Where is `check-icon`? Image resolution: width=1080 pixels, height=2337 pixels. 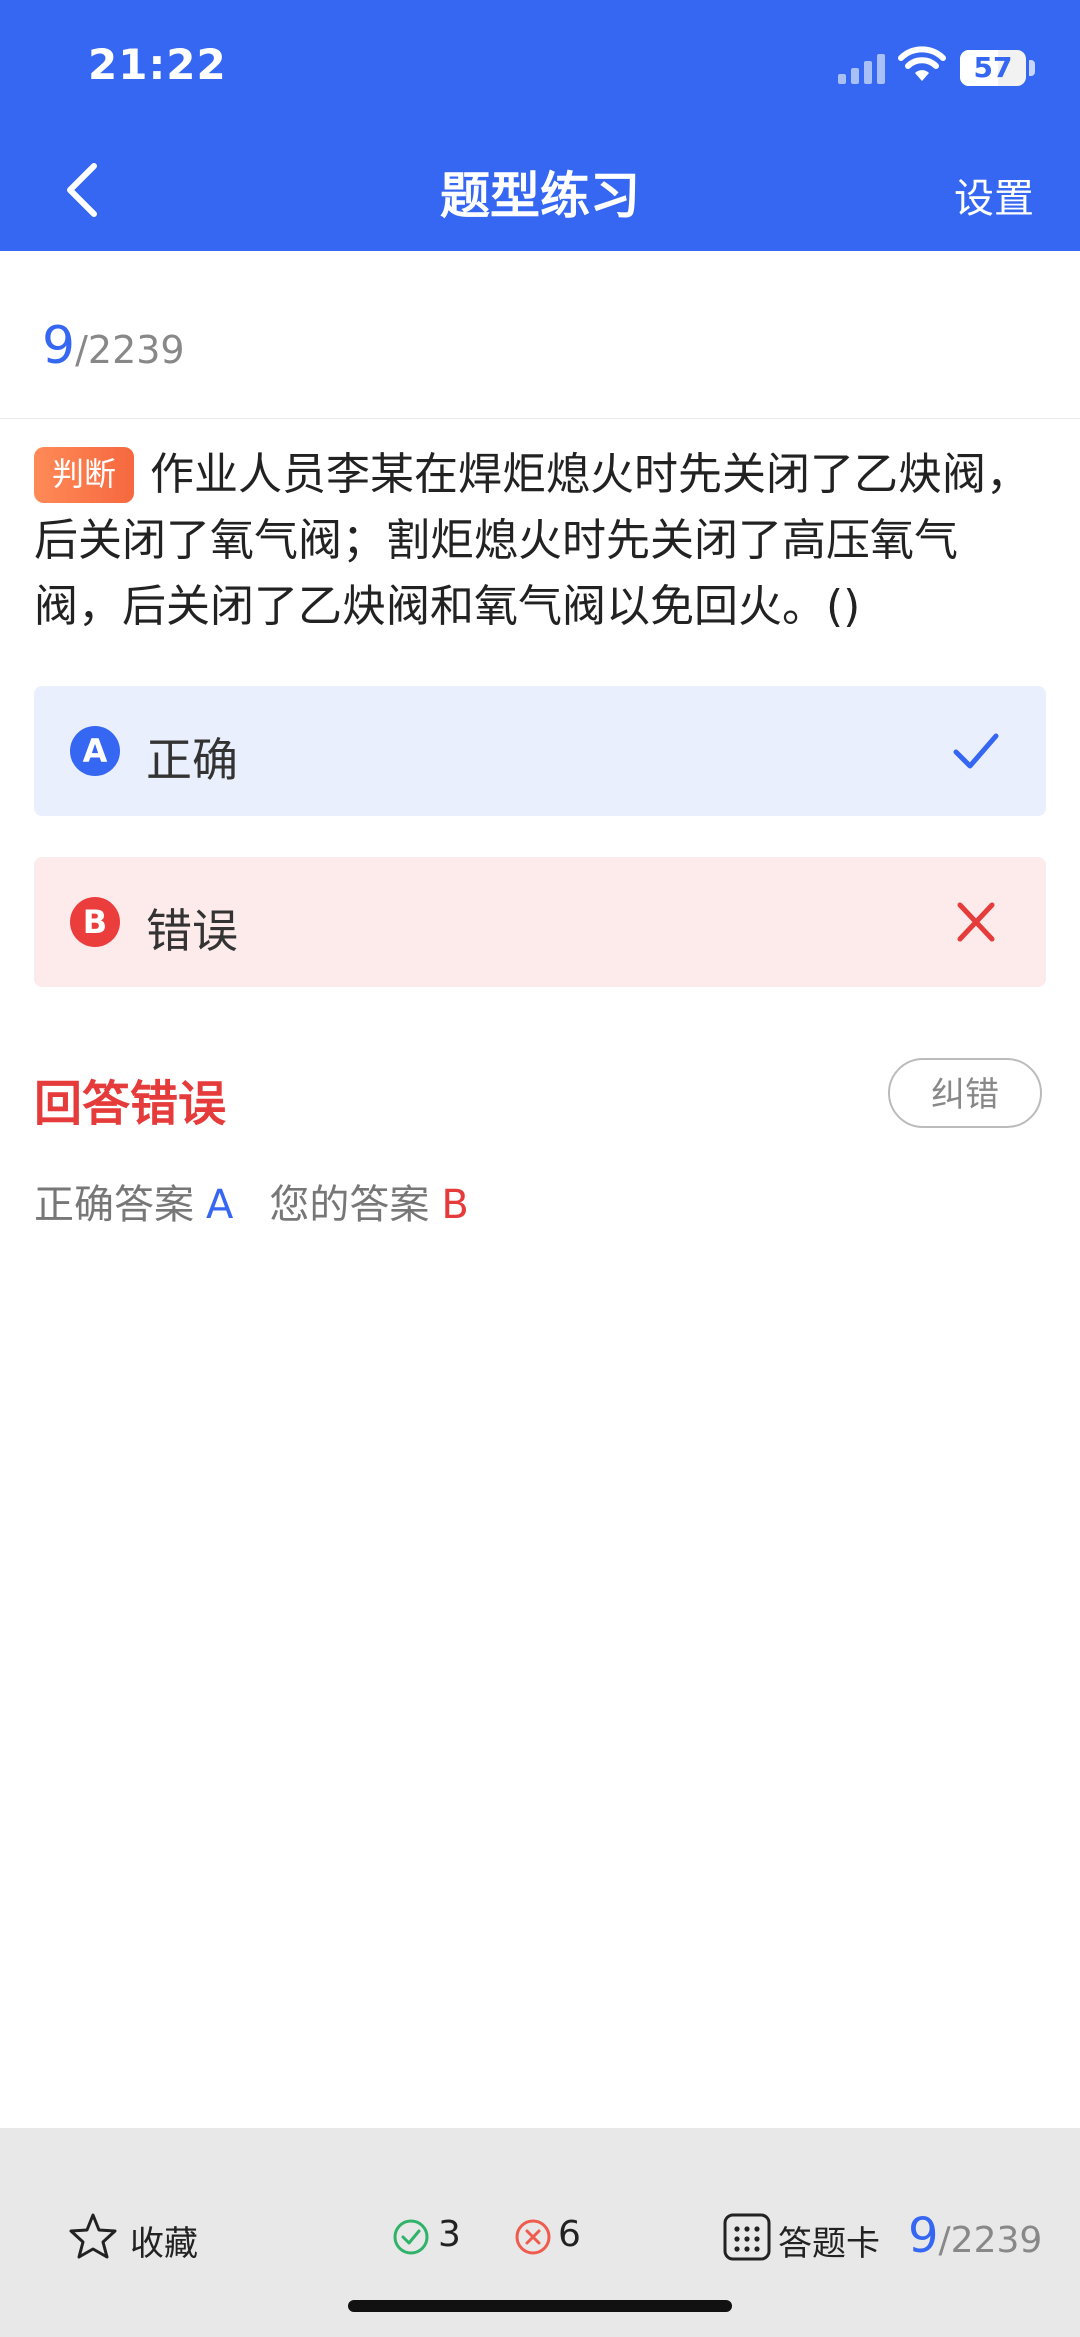
check-icon is located at coordinates (976, 751).